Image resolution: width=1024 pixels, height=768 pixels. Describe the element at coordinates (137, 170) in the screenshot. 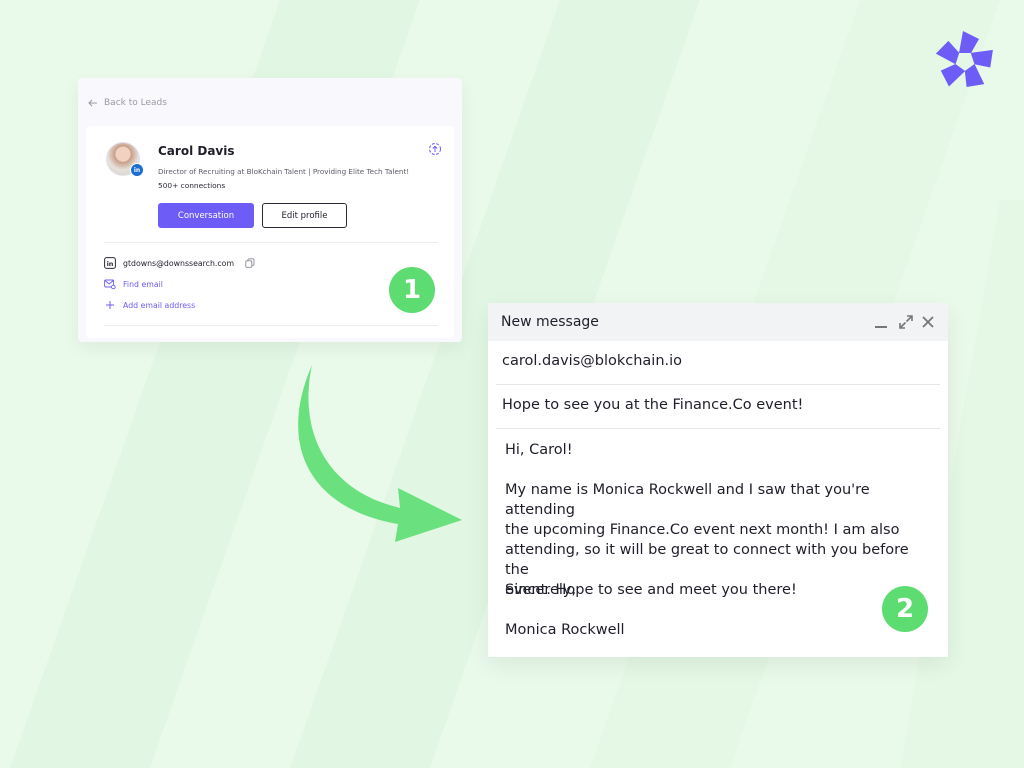

I see `linkedin-badge-icon: in` at that location.